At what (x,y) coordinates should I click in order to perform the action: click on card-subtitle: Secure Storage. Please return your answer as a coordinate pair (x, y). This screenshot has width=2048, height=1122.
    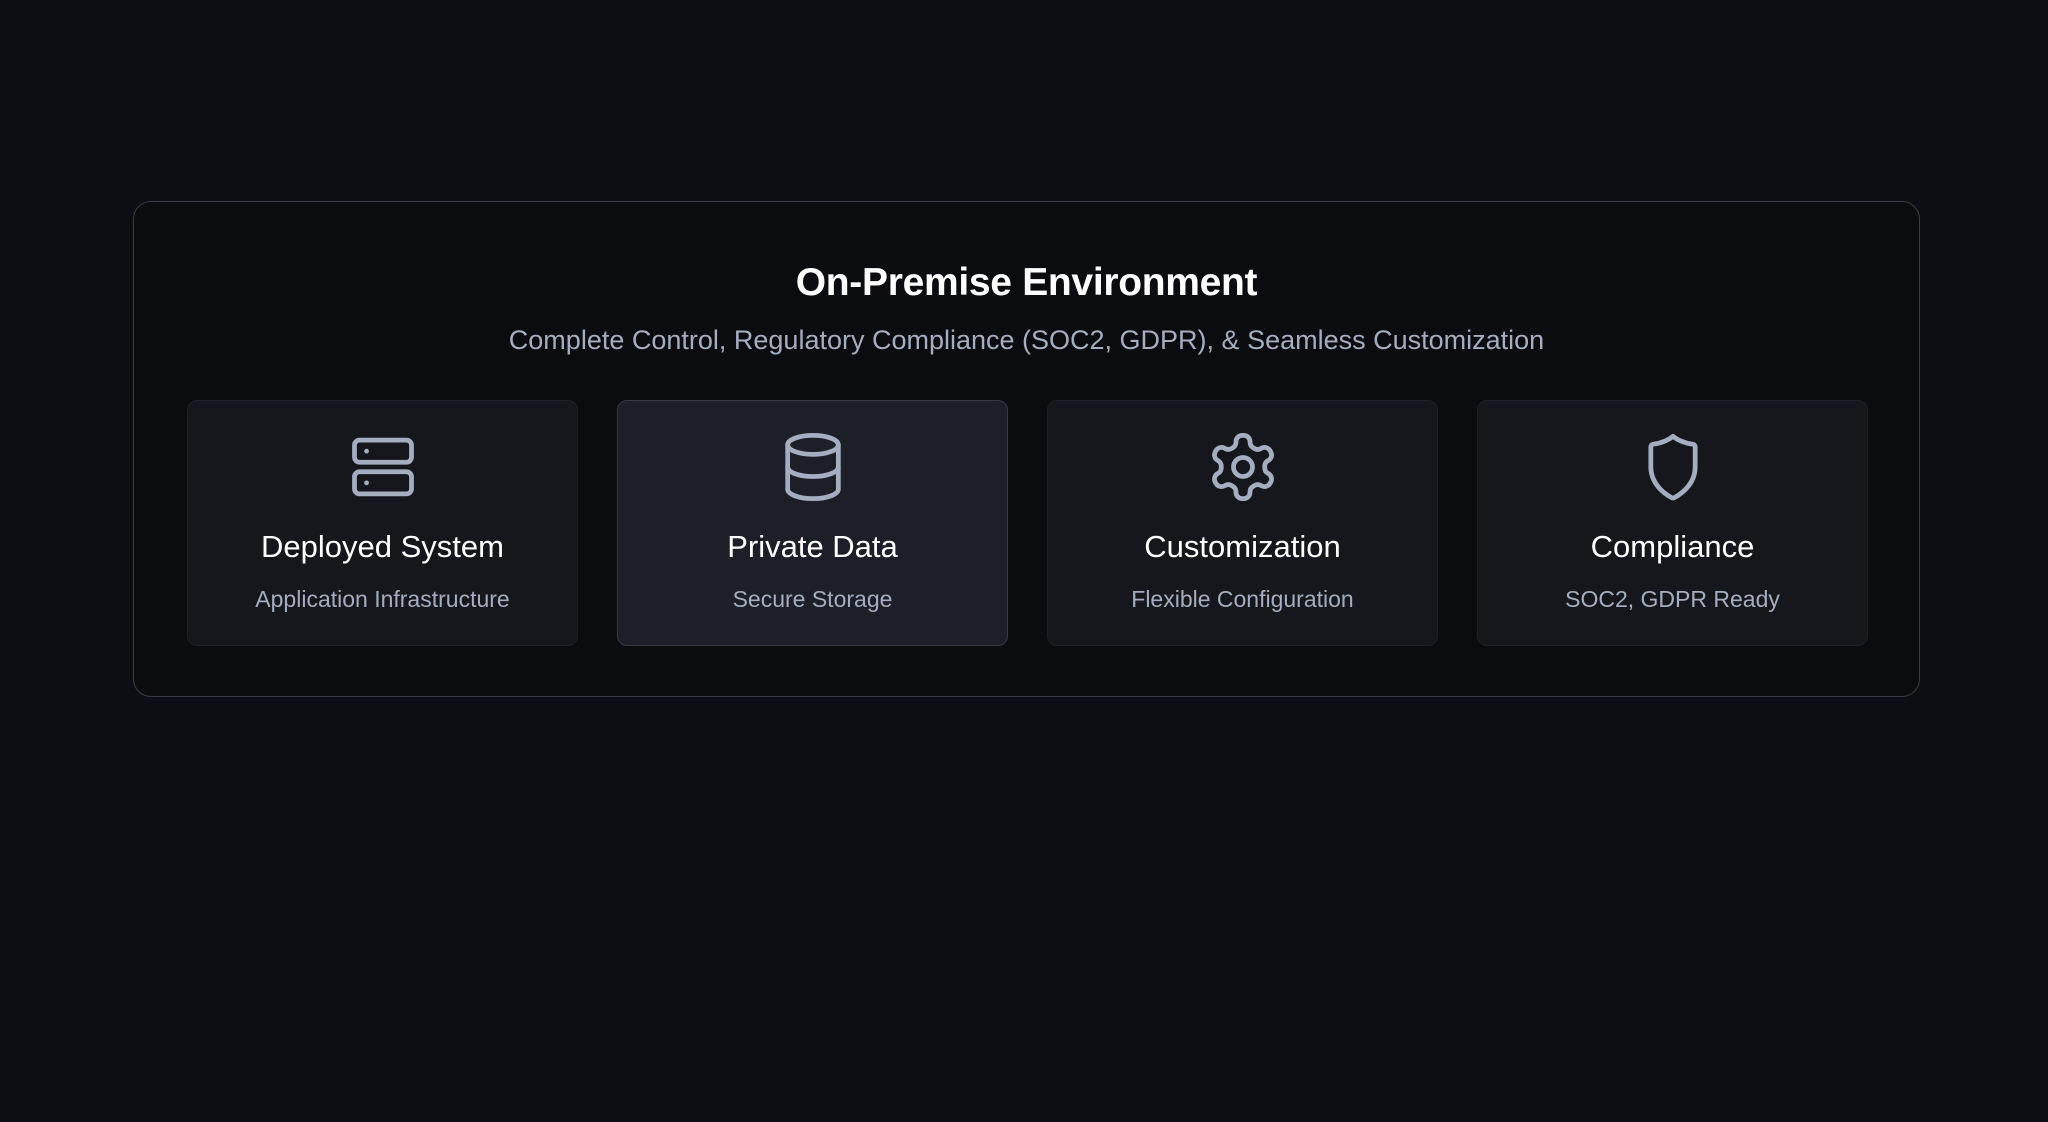
    Looking at the image, I should click on (812, 599).